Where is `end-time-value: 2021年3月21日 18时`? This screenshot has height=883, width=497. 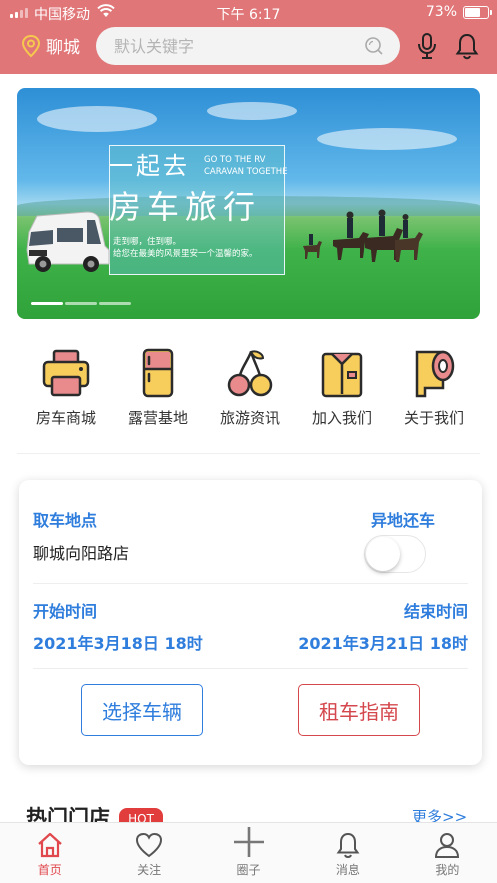
end-time-value: 2021年3月21日 18时 is located at coordinates (383, 642).